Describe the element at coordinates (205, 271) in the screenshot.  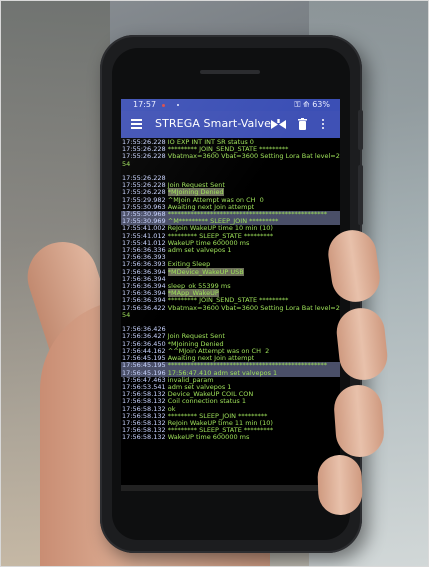
I see `log-message: *MDevice_WakeUP USB` at that location.